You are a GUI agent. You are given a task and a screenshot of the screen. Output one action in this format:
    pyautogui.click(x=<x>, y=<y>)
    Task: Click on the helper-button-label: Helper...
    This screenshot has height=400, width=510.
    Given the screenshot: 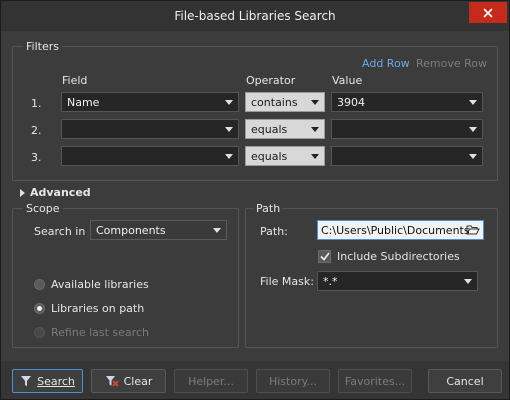 What is the action you would take?
    pyautogui.click(x=211, y=381)
    